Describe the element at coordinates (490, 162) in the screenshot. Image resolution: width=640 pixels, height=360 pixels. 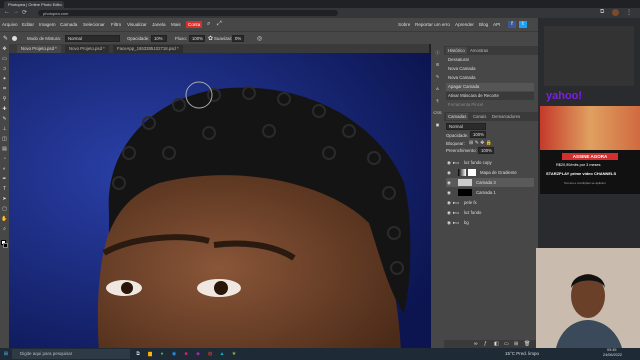
I see `layer-row: ◉ ▸▭ luz fundo copy` at that location.